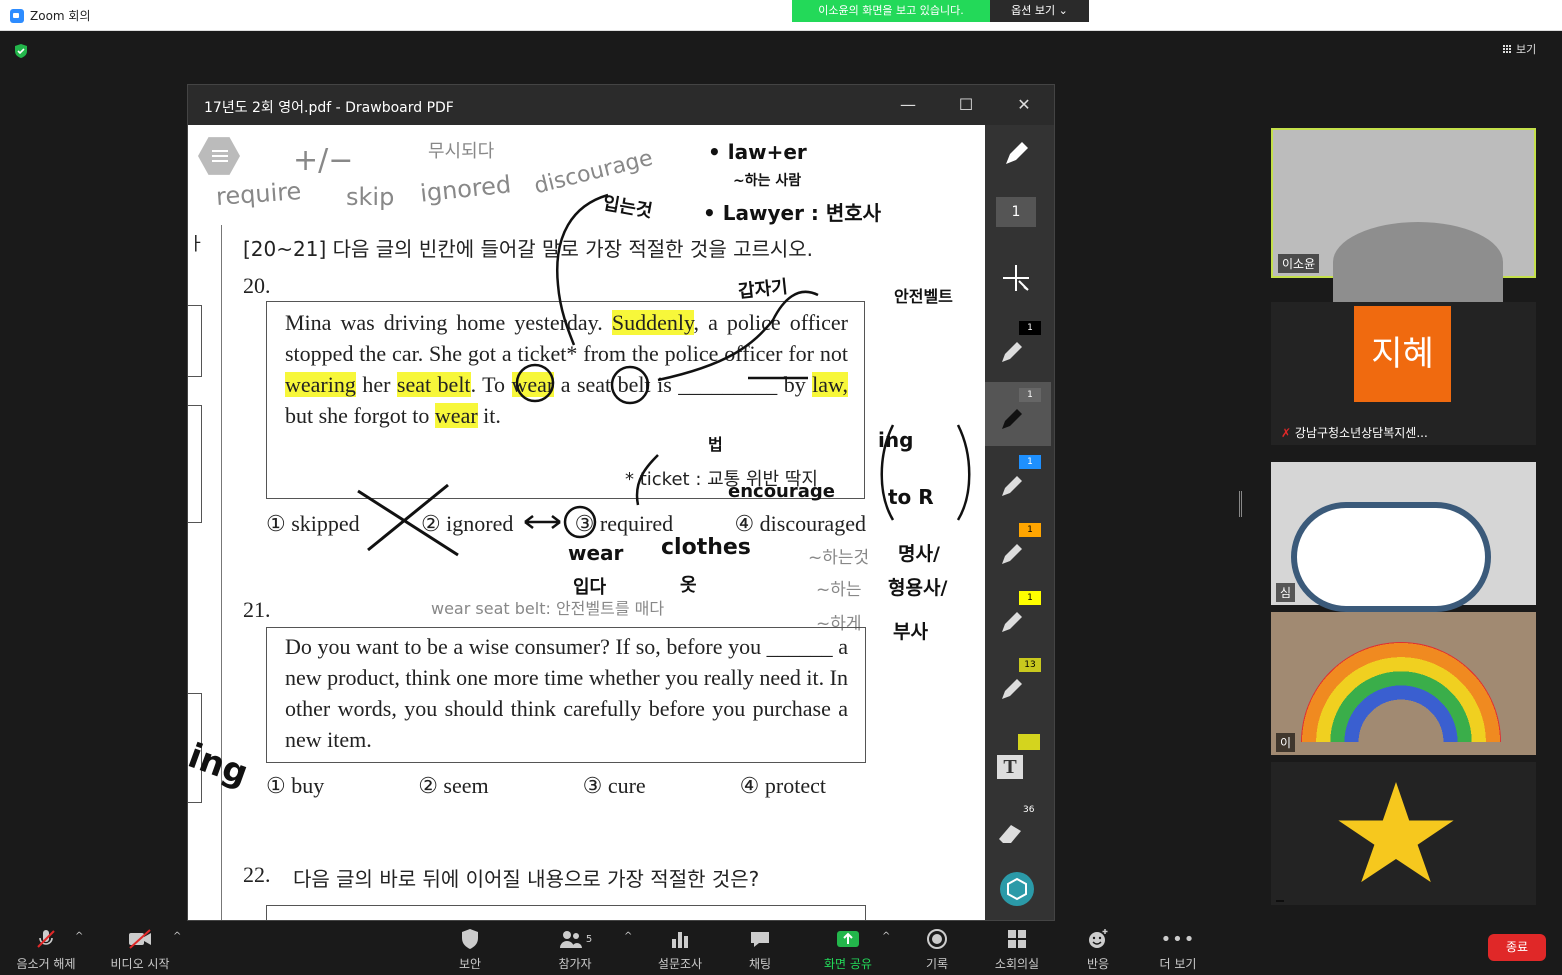 The image size is (1562, 975). I want to click on unmute-button: 음소거 해제, so click(46, 948).